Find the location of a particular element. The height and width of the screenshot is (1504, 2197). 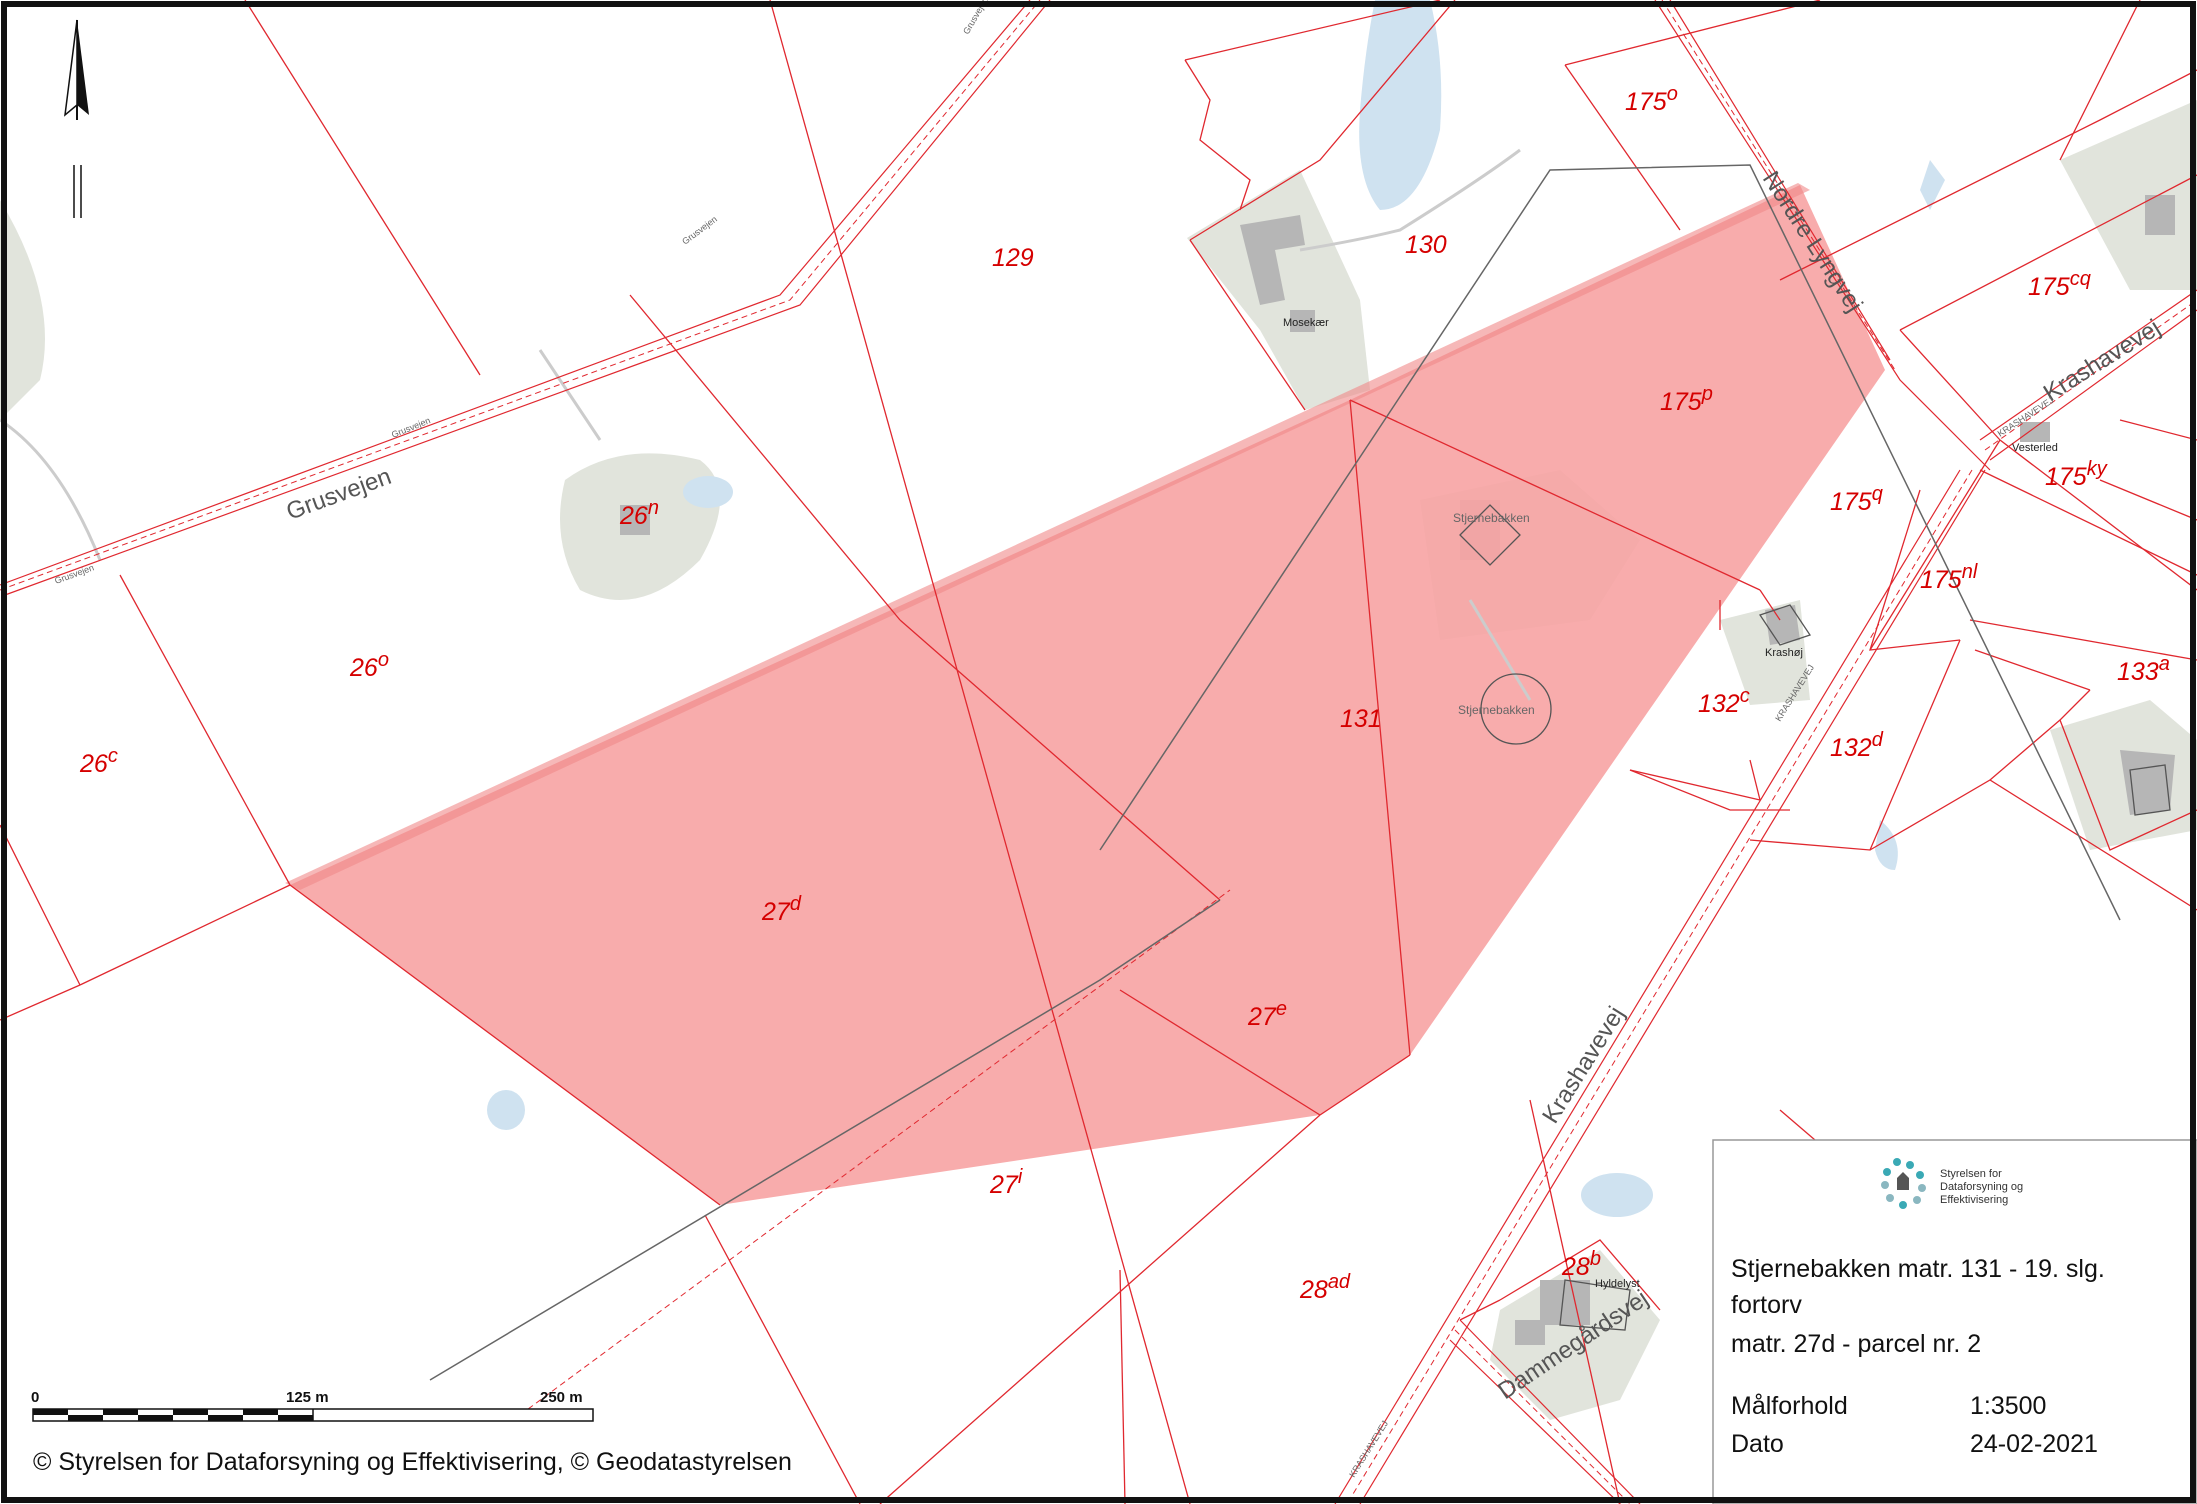

logo-line-1: Styrelsen for is located at coordinates (1971, 1174).